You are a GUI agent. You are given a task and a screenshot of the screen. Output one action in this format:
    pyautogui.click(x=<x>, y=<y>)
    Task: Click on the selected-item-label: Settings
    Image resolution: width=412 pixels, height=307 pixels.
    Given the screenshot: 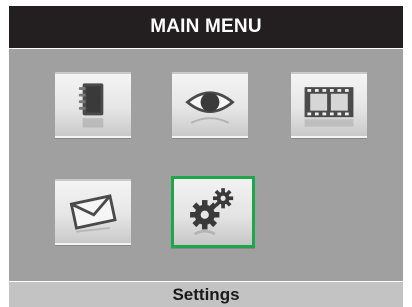 What is the action you would take?
    pyautogui.click(x=206, y=294)
    